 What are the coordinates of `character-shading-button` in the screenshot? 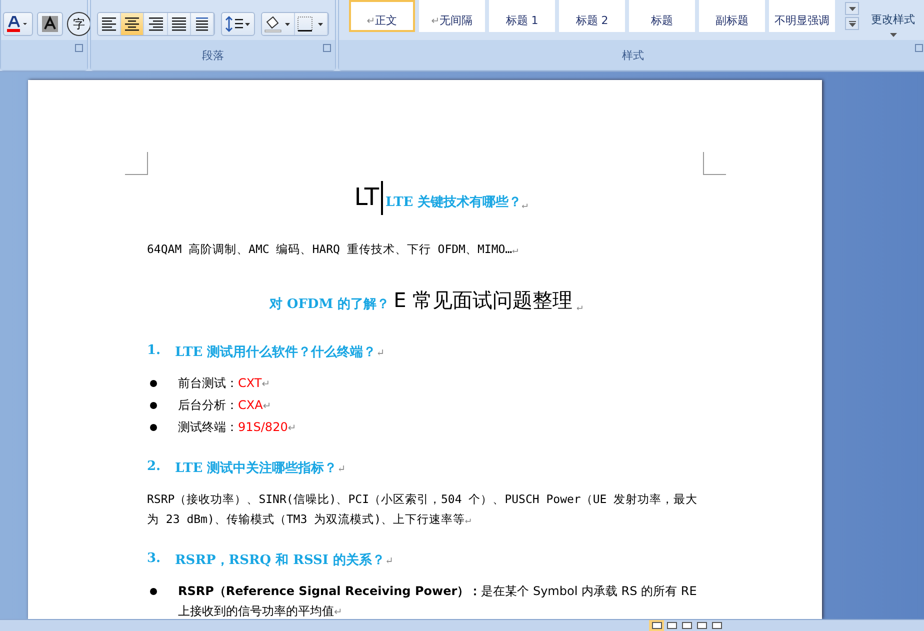 It's located at (50, 24).